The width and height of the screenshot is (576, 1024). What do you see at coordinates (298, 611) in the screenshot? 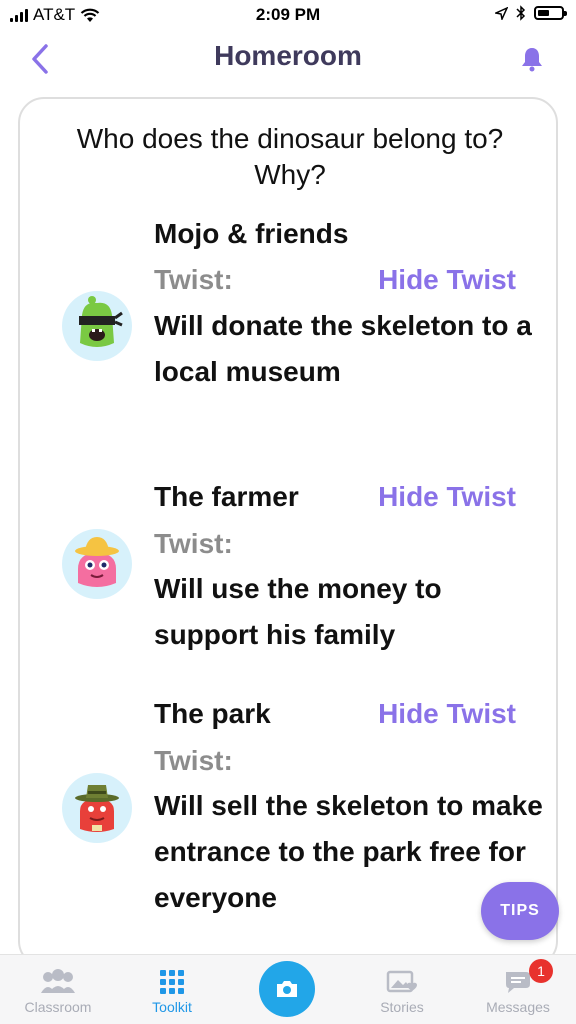
I see `twist-text: Will use the money to support his family` at bounding box center [298, 611].